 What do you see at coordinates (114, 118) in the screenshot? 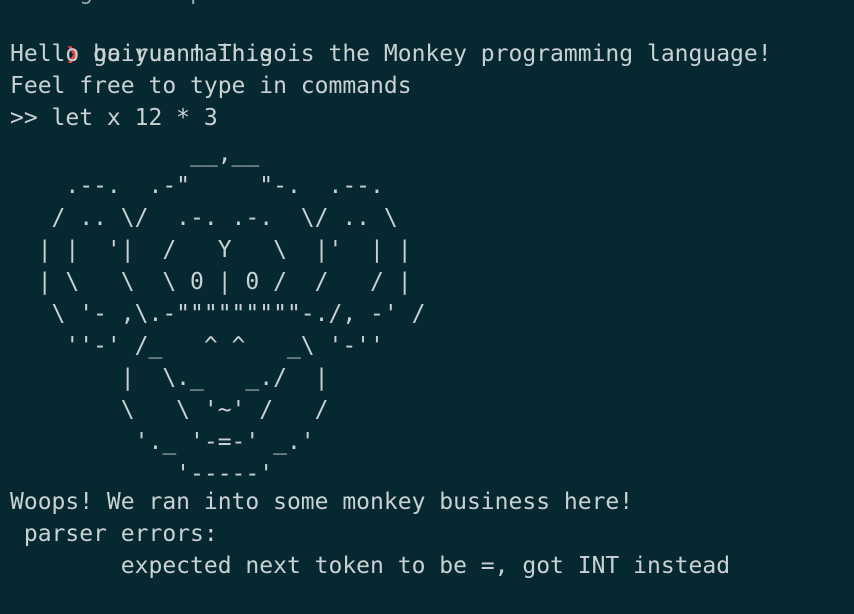
I see `repl-input-line: >> let x 12 * 3` at bounding box center [114, 118].